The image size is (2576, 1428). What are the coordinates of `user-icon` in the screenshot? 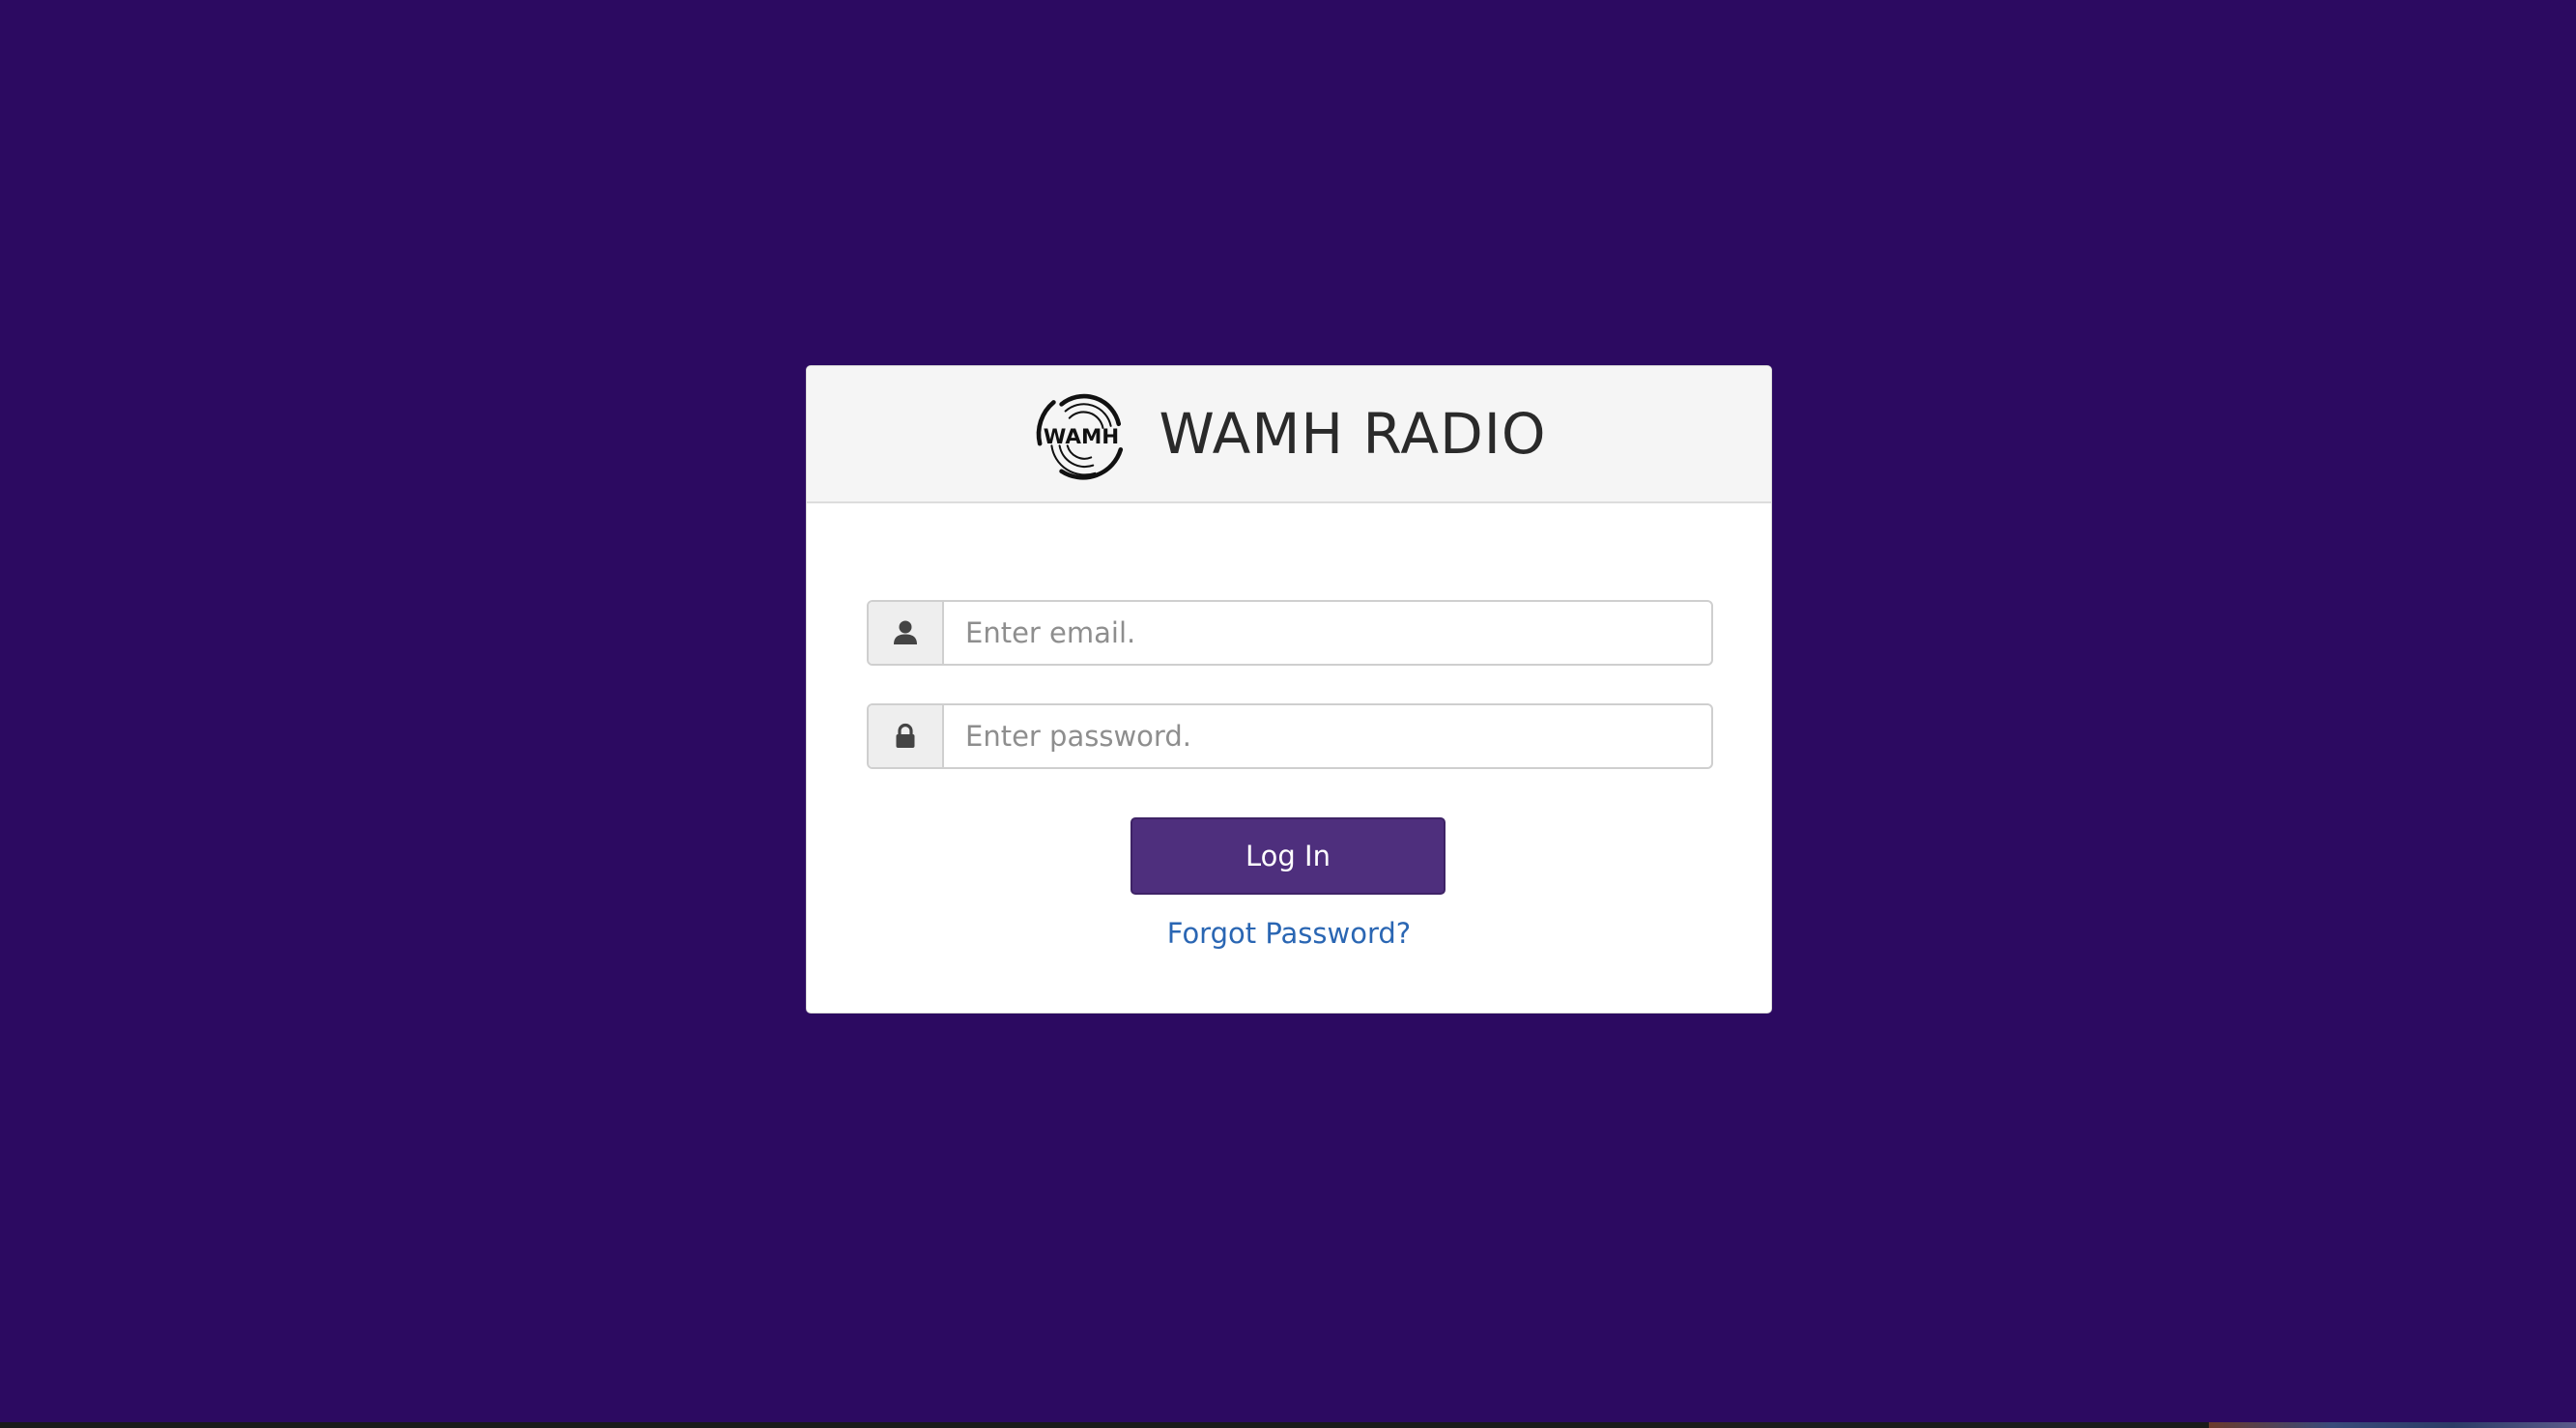 It's located at (906, 632).